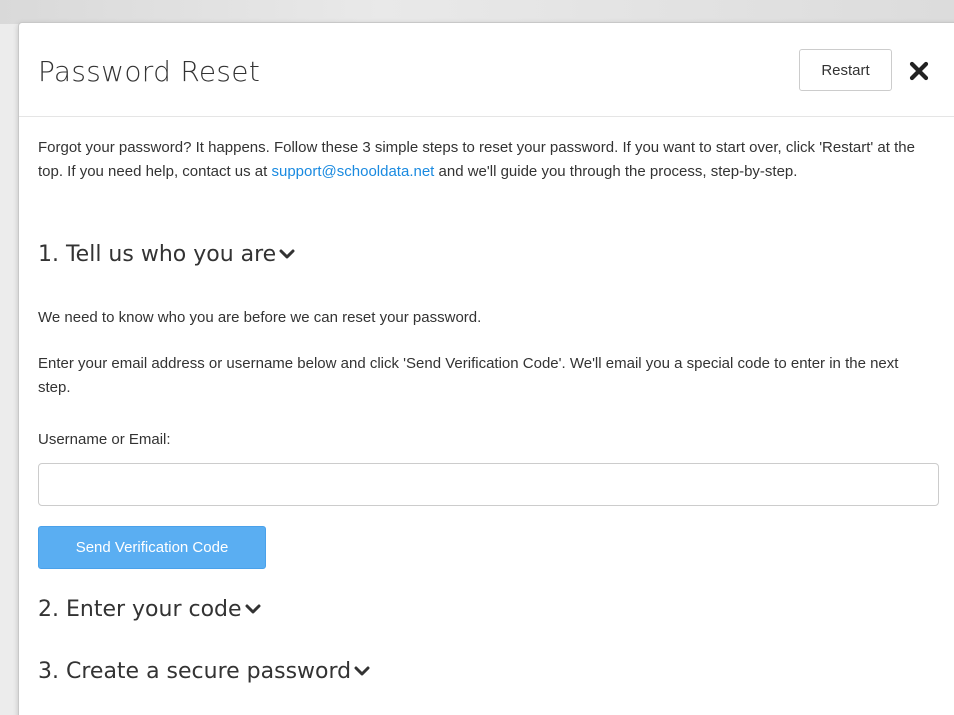 The height and width of the screenshot is (715, 954). Describe the element at coordinates (488, 484) in the screenshot. I see `username-or-email-input` at that location.